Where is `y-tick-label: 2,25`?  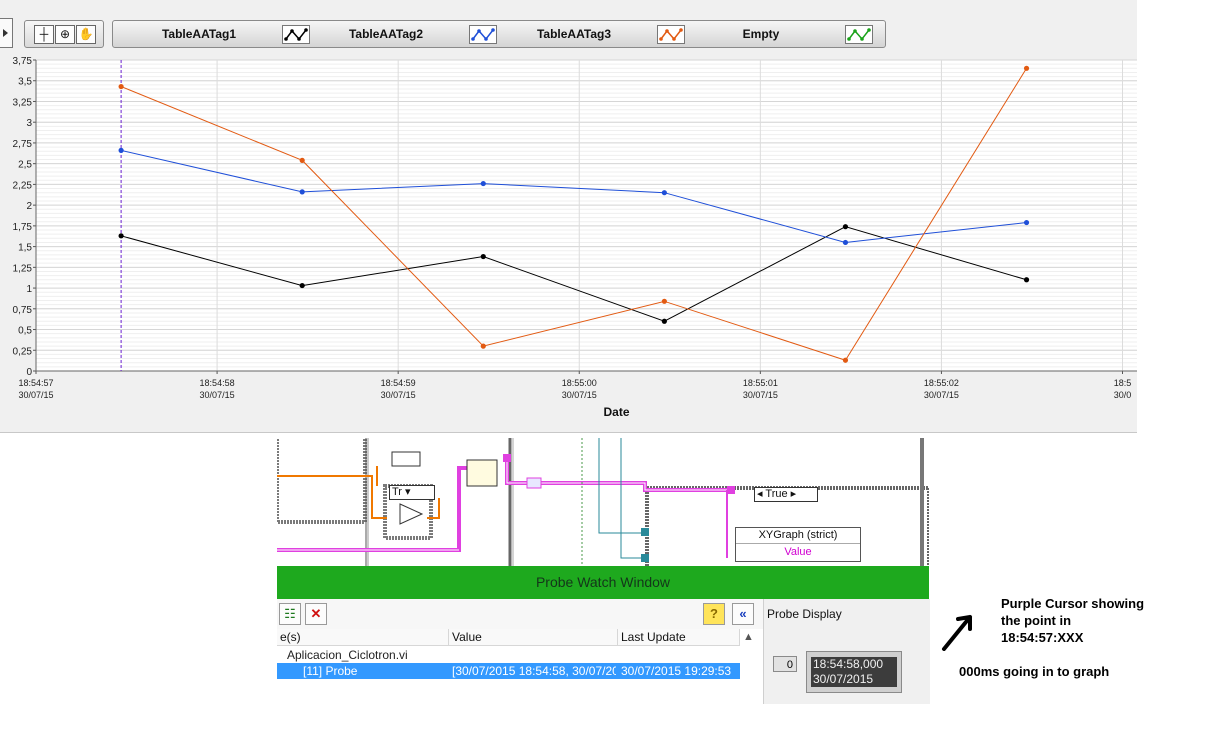 y-tick-label: 2,25 is located at coordinates (23, 185).